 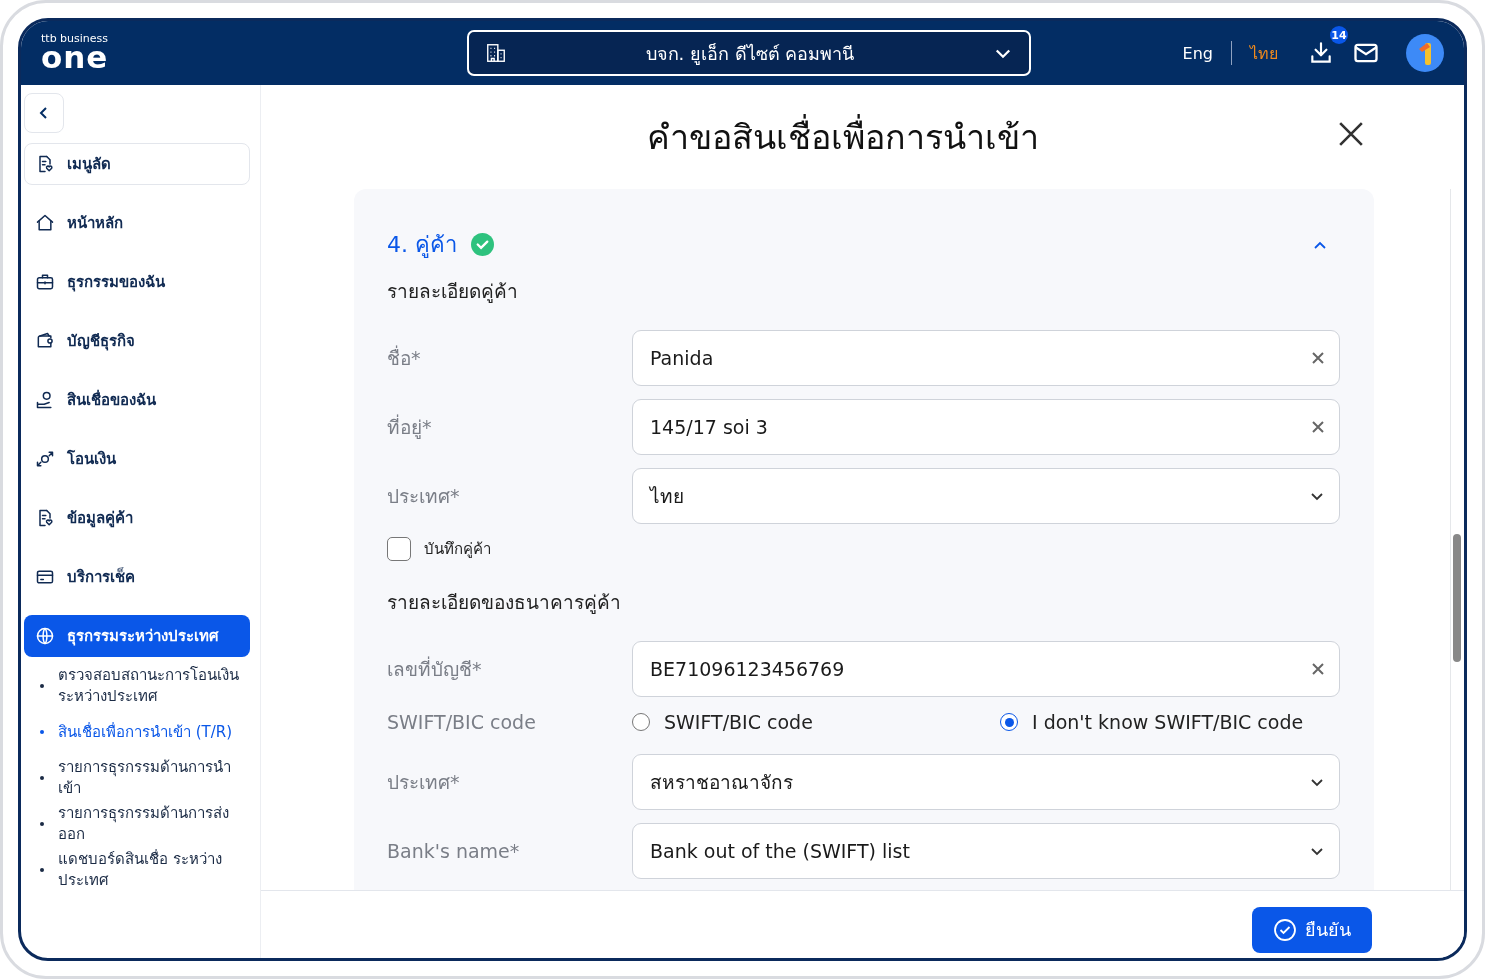 I want to click on page-title: คำขอสินเชื่อเพื่อการนำเข้า, so click(x=842, y=137).